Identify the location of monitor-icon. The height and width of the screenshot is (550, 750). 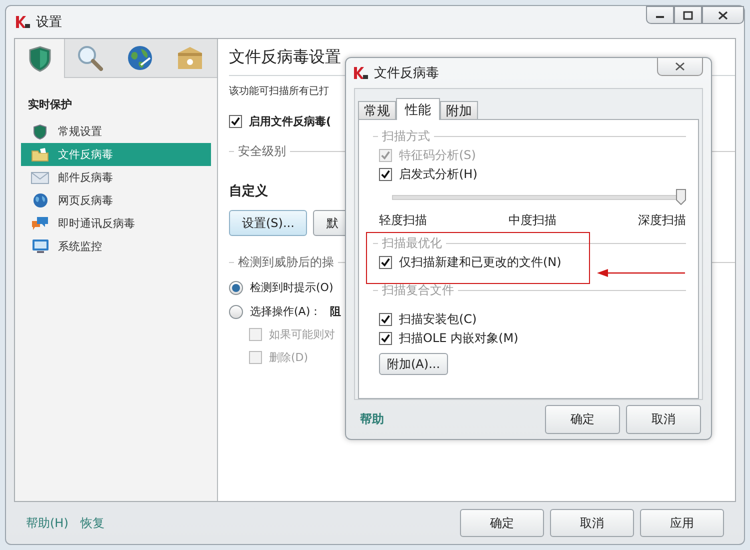
(40, 246).